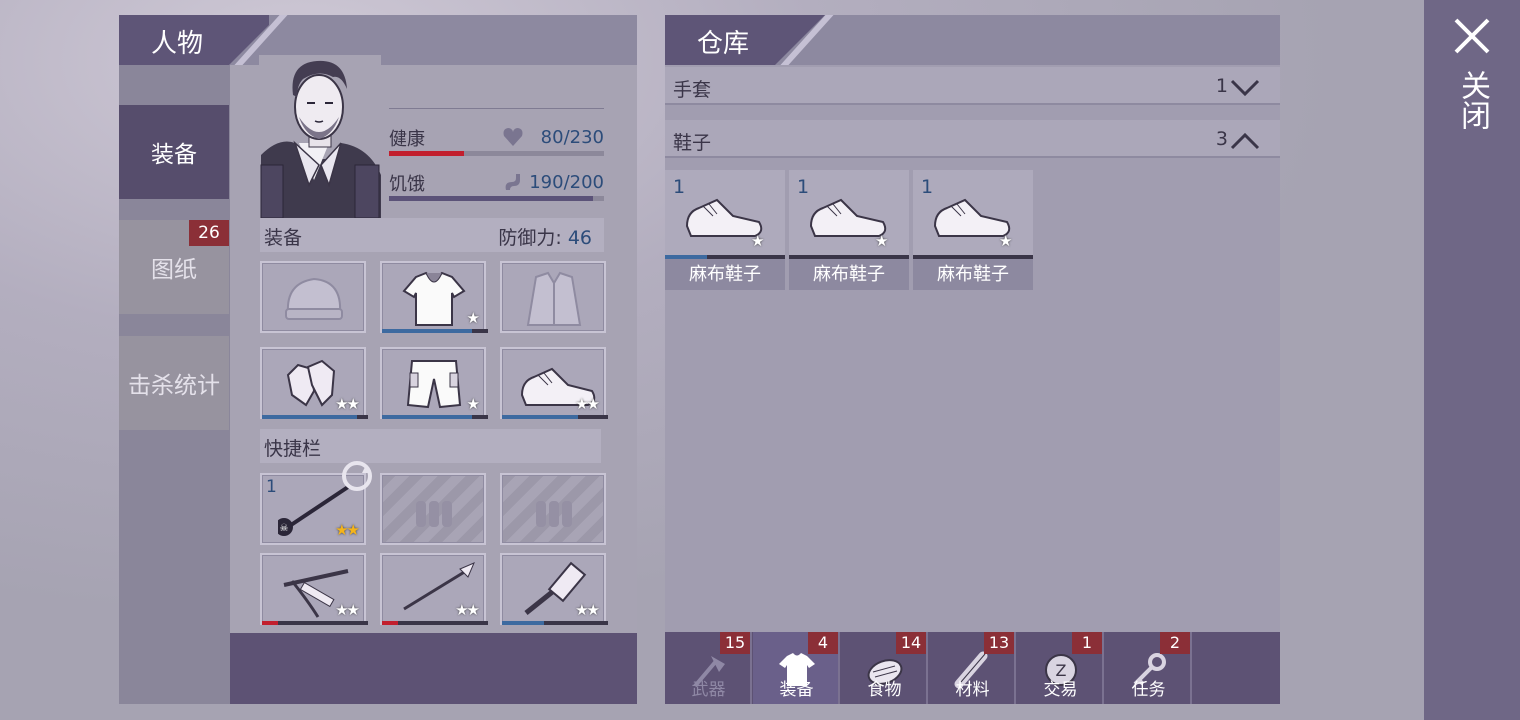  Describe the element at coordinates (1087, 643) in the screenshot. I see `tab-badge: 1` at that location.